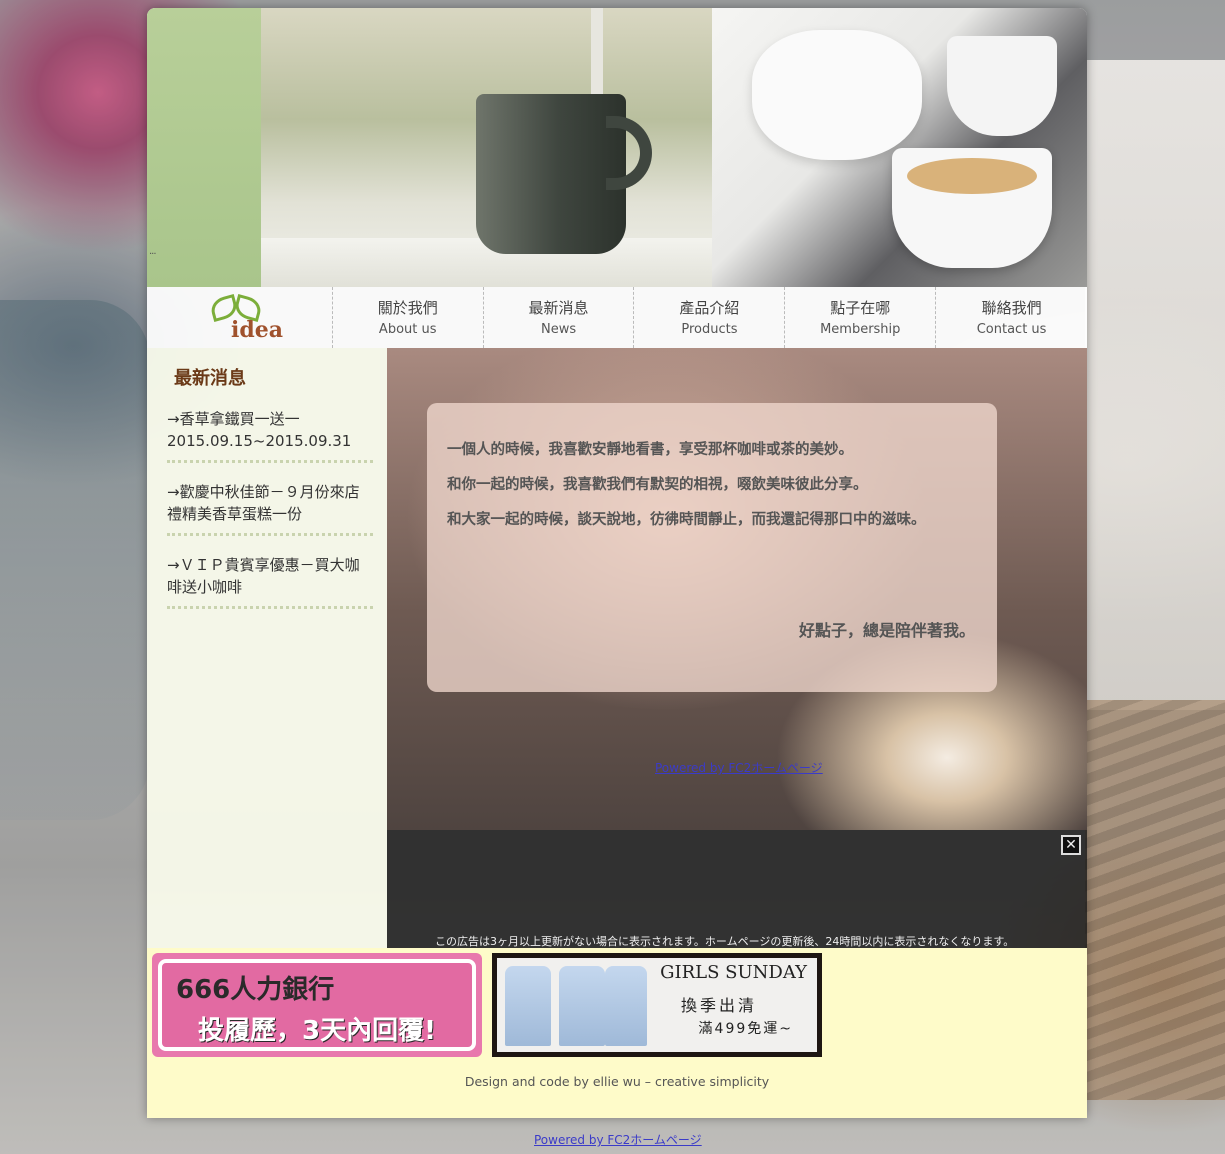  I want to click on teapot-image, so click(837, 95).